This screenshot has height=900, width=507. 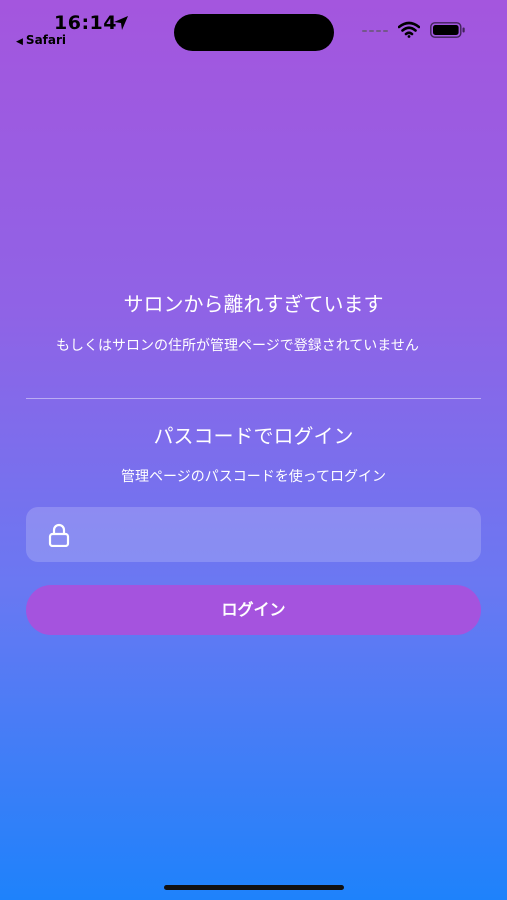 I want to click on passcode-field, so click(x=253, y=534).